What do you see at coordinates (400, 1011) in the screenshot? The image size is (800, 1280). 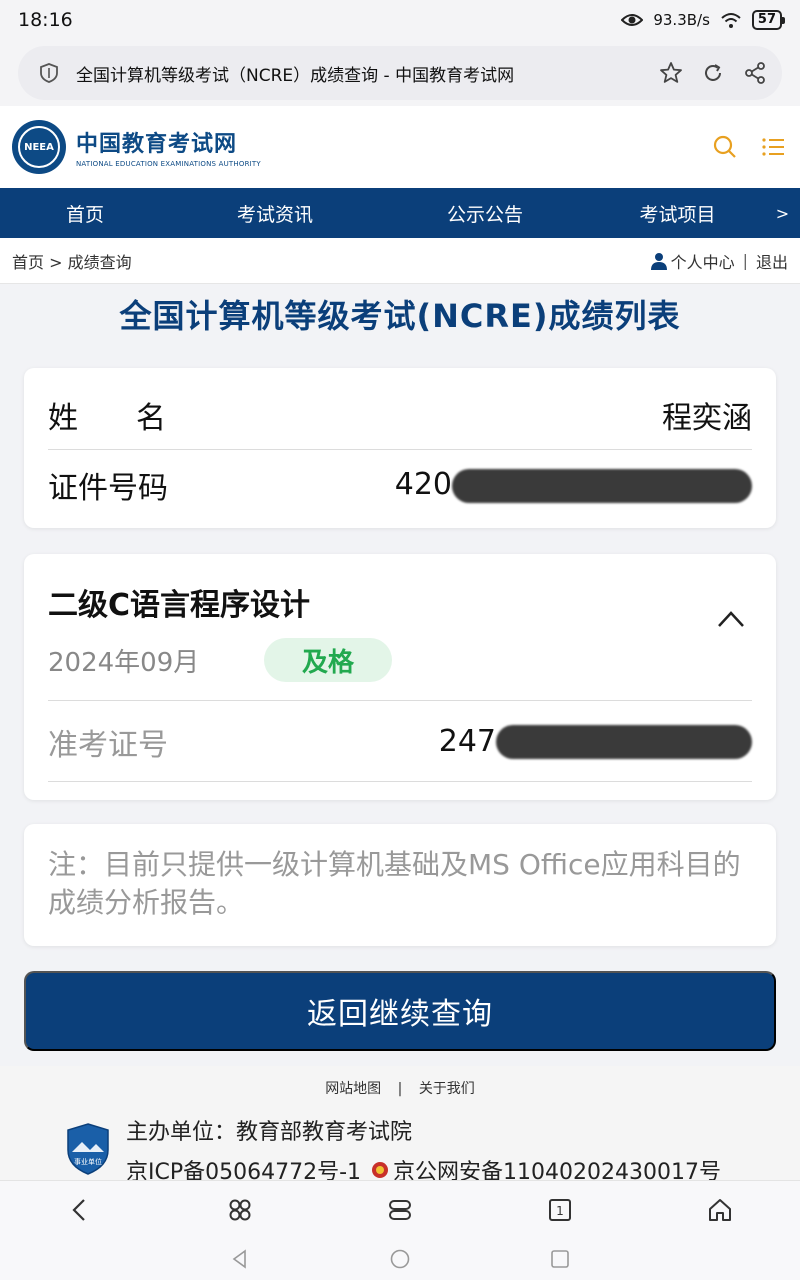 I see `back-to-query-button: 返回继续查询` at bounding box center [400, 1011].